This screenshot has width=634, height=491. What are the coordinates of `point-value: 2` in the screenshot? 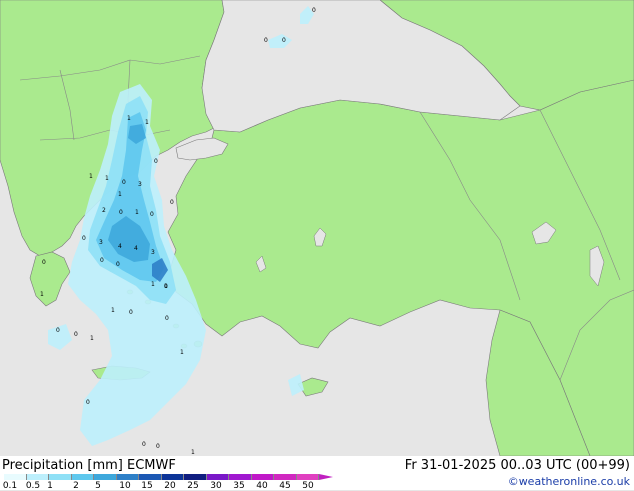 It's located at (104, 210).